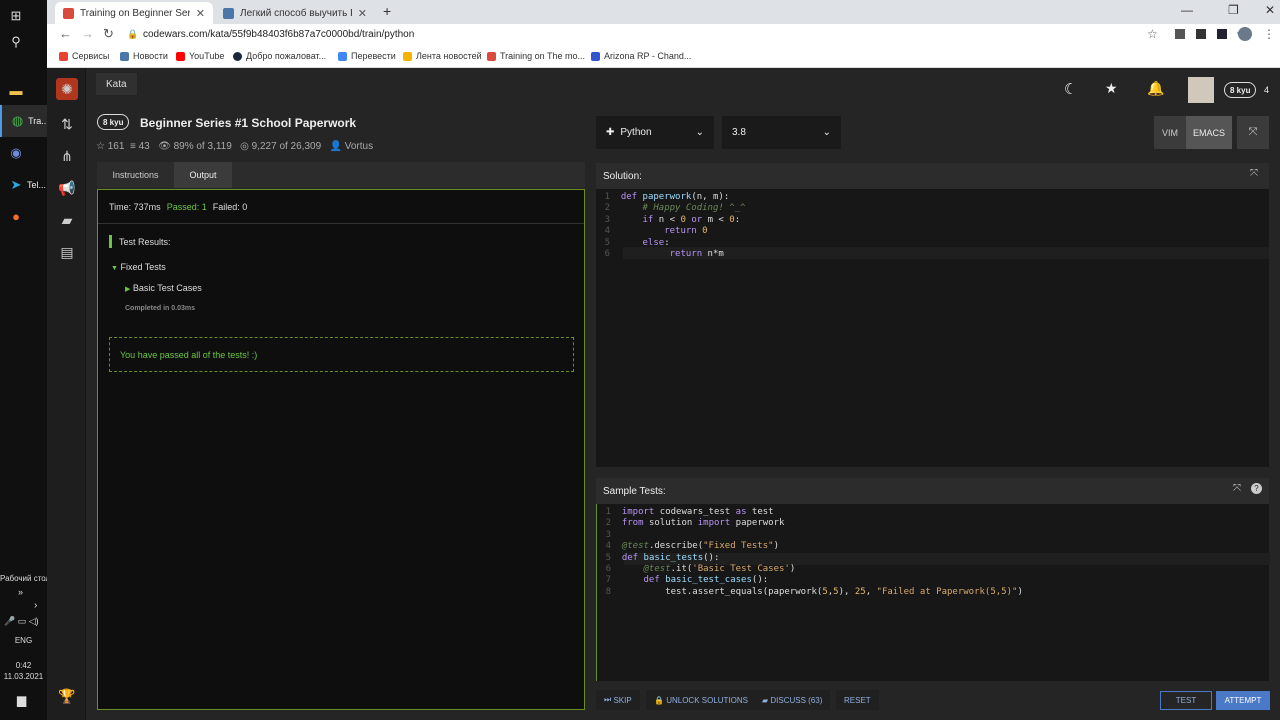  I want to click on vim-mode-button: VIM, so click(1170, 132).